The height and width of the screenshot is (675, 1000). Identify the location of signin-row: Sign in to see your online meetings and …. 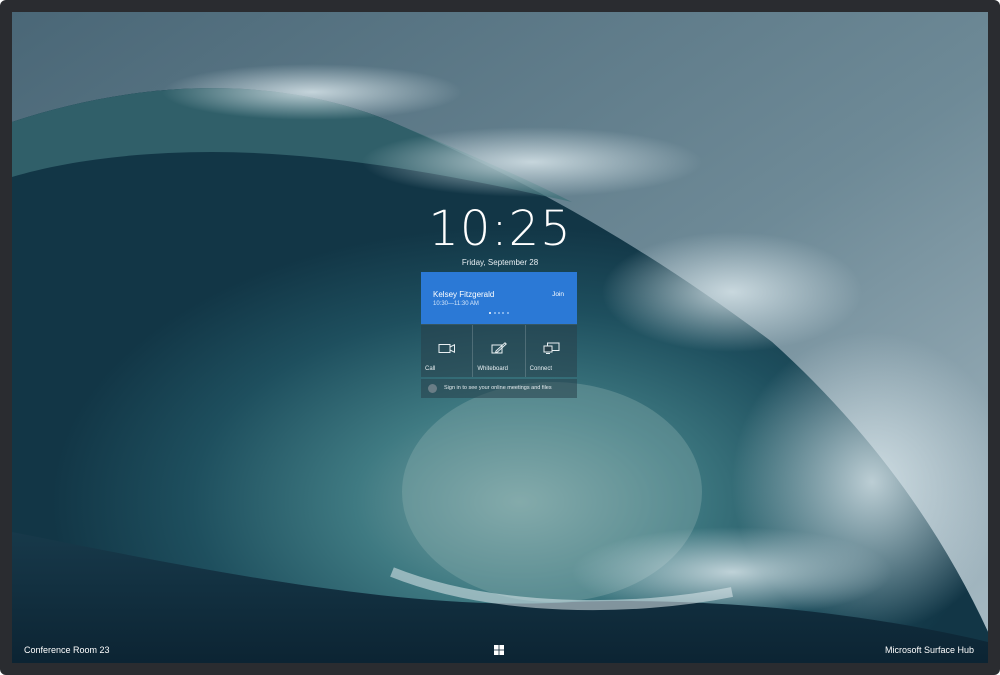
(499, 388).